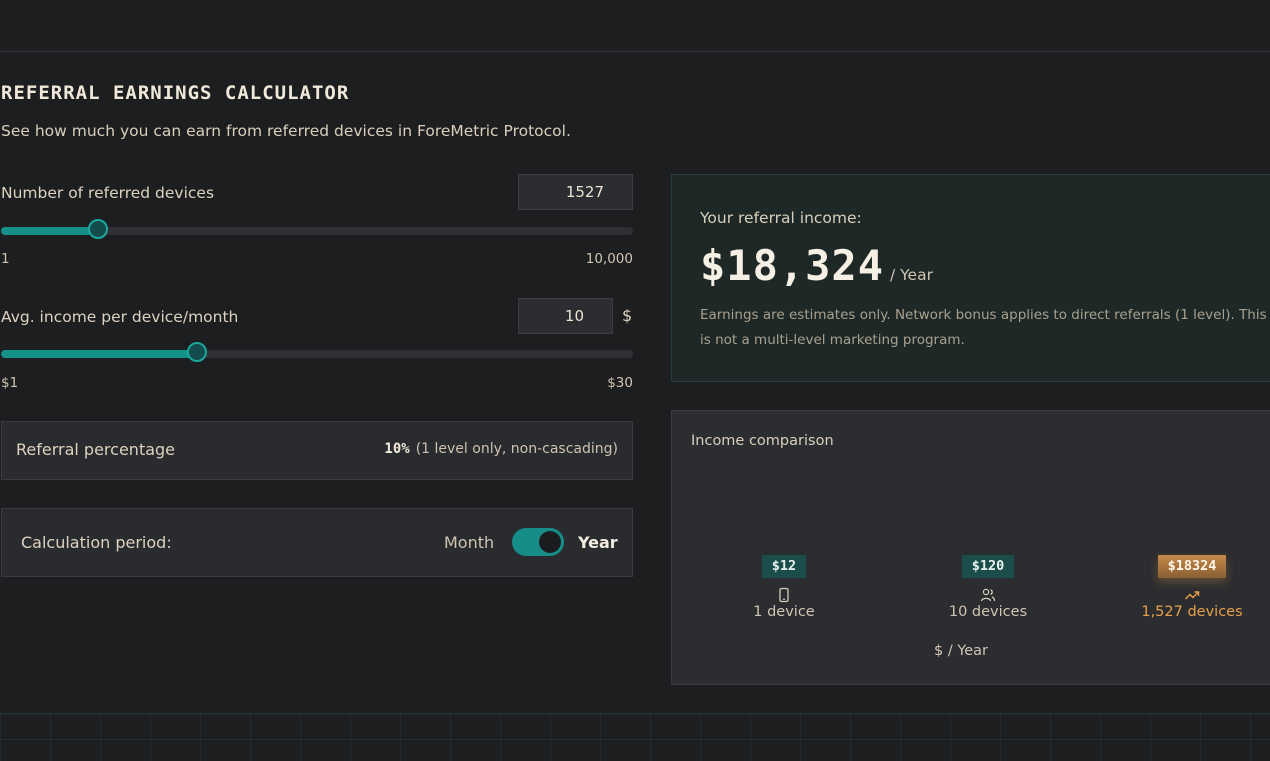 The height and width of the screenshot is (761, 1270). Describe the element at coordinates (575, 192) in the screenshot. I see `devices-input: 1527` at that location.